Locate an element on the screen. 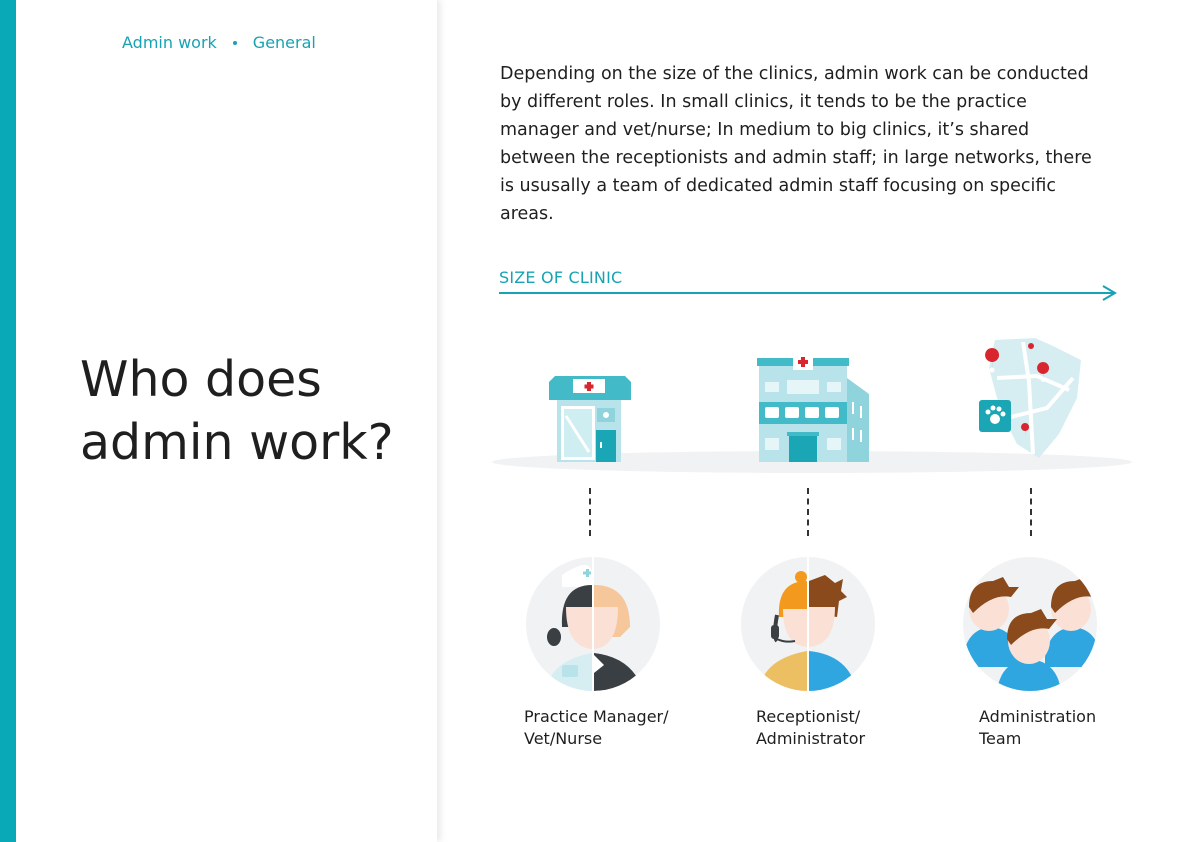 This screenshot has width=1191, height=842. medium-clinic-icon is located at coordinates (813, 408).